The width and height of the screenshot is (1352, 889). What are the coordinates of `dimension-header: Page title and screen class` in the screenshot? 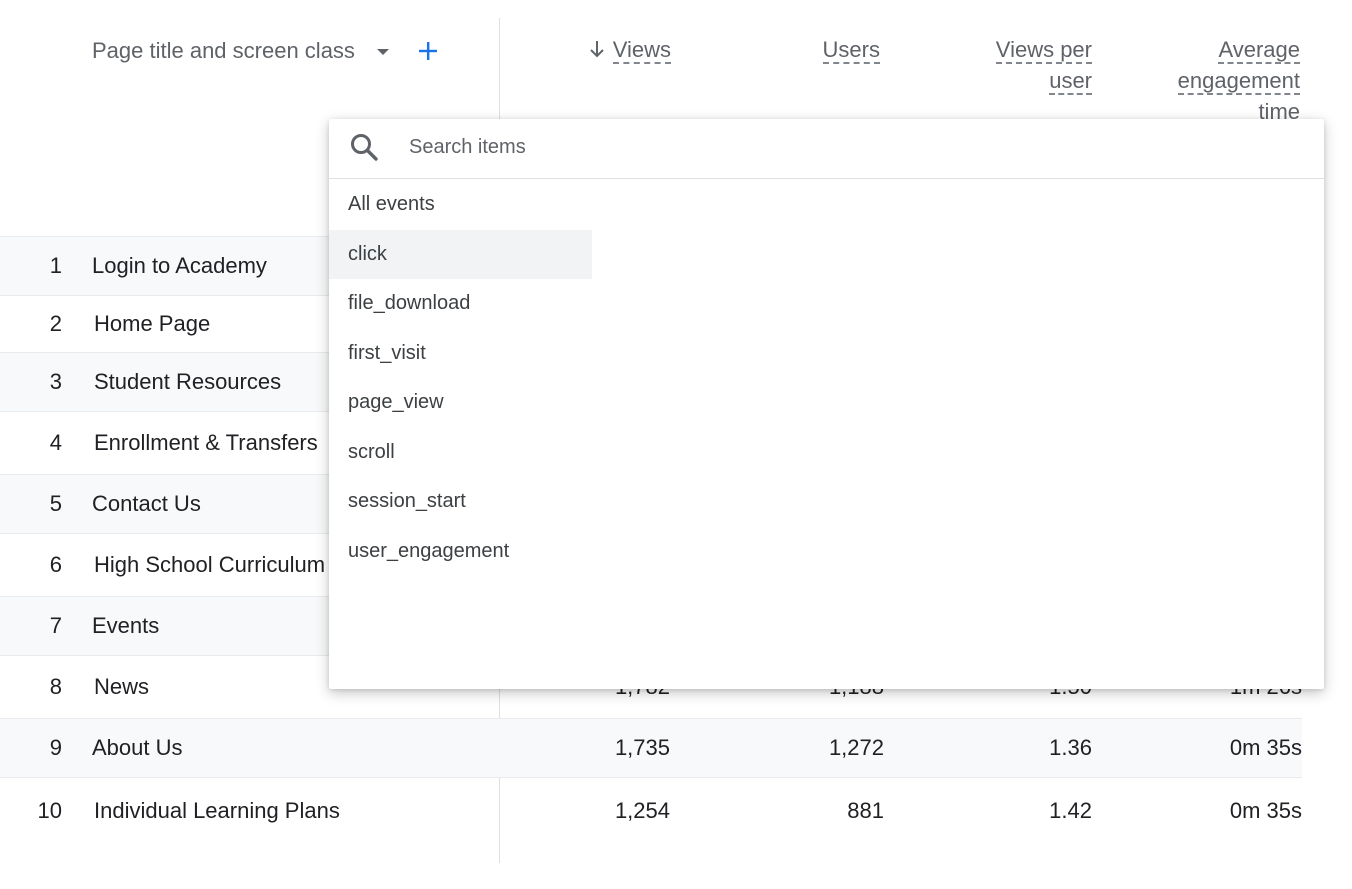 It's located at (267, 51).